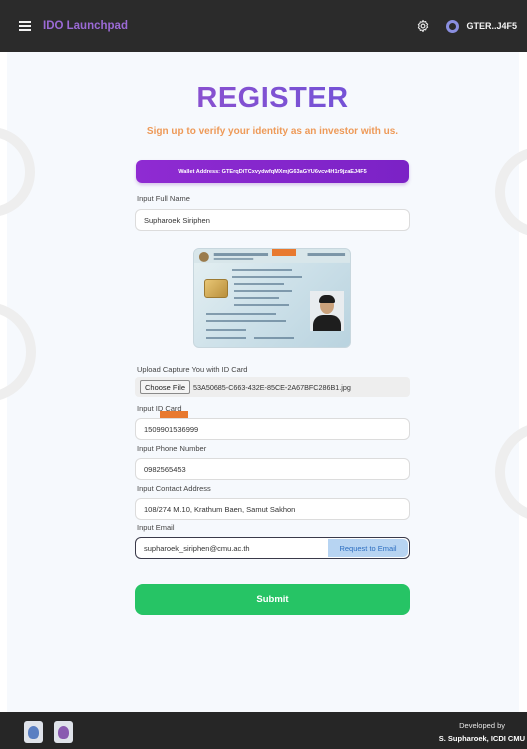 The height and width of the screenshot is (749, 527). I want to click on address-input: 108/274 M.10, Krathum Baen, Samut Sakhon, so click(272, 509).